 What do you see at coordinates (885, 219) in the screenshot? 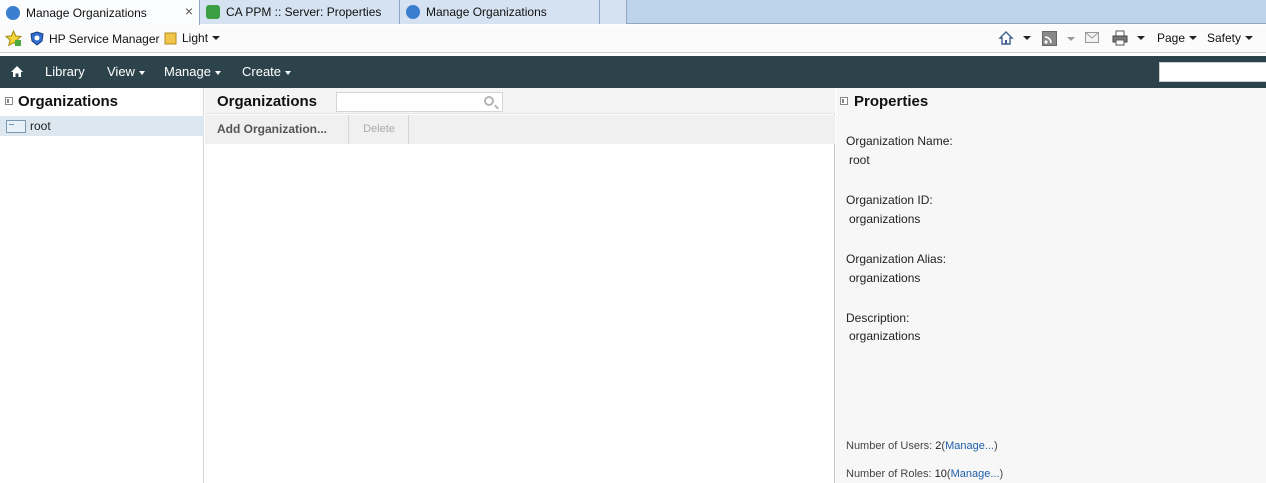
I see `organization-id-value: organizations` at bounding box center [885, 219].